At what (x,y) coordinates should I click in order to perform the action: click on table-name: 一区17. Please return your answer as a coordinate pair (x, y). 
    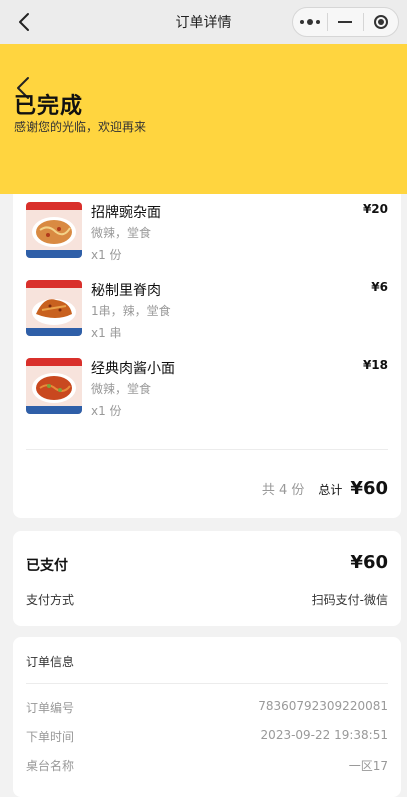
    Looking at the image, I should click on (368, 766).